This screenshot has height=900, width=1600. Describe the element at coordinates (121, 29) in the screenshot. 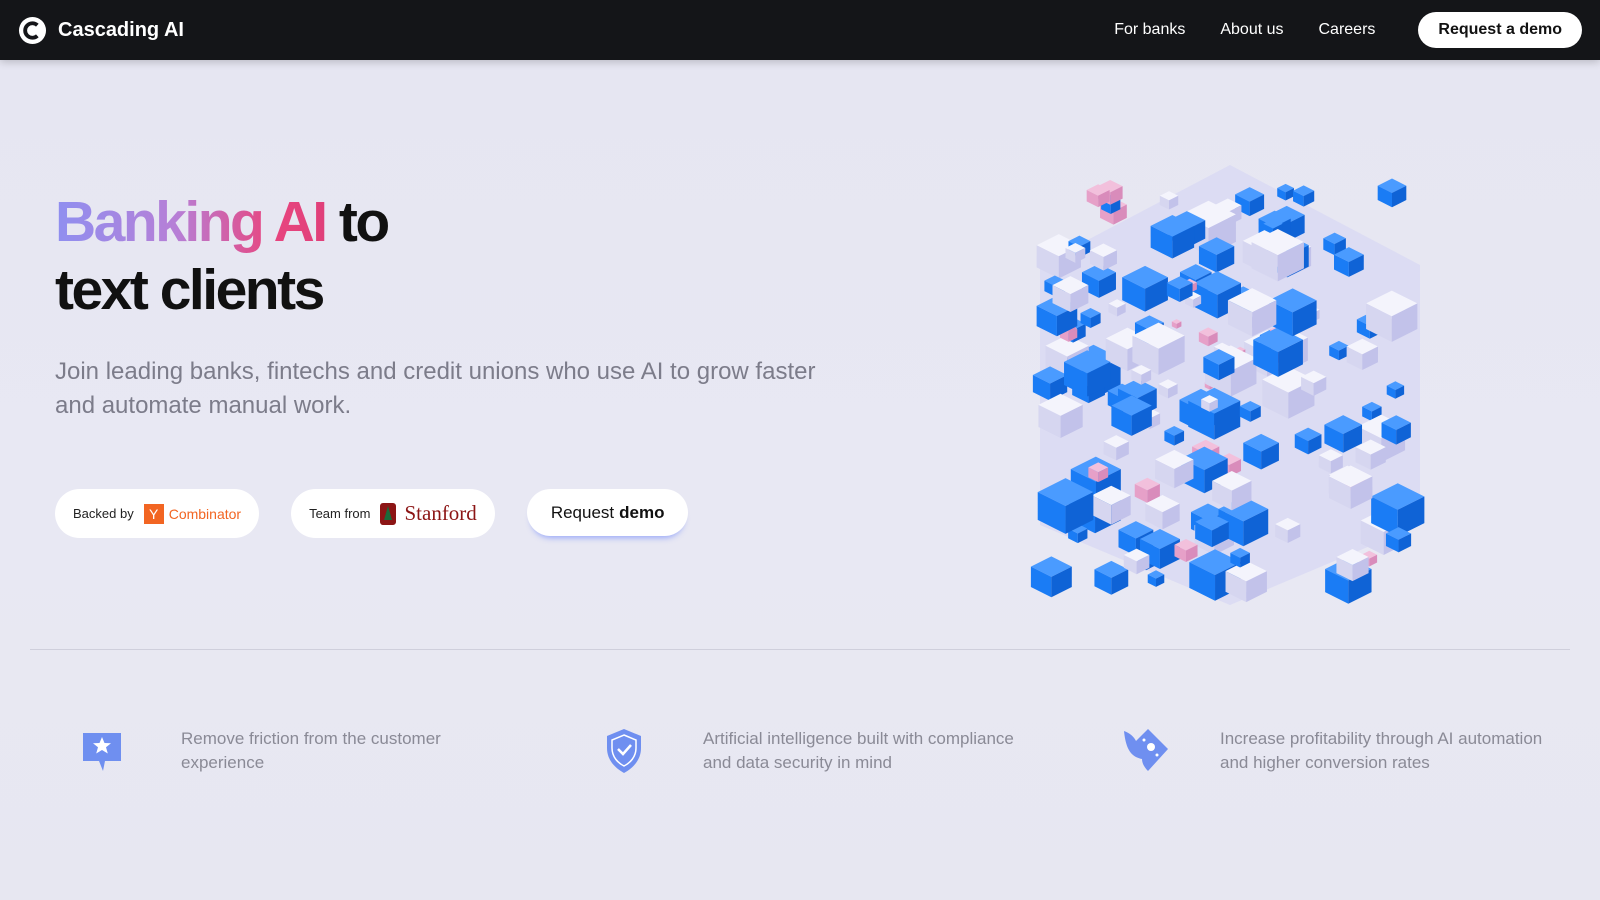

I see `brand-name: Cascading AI` at that location.